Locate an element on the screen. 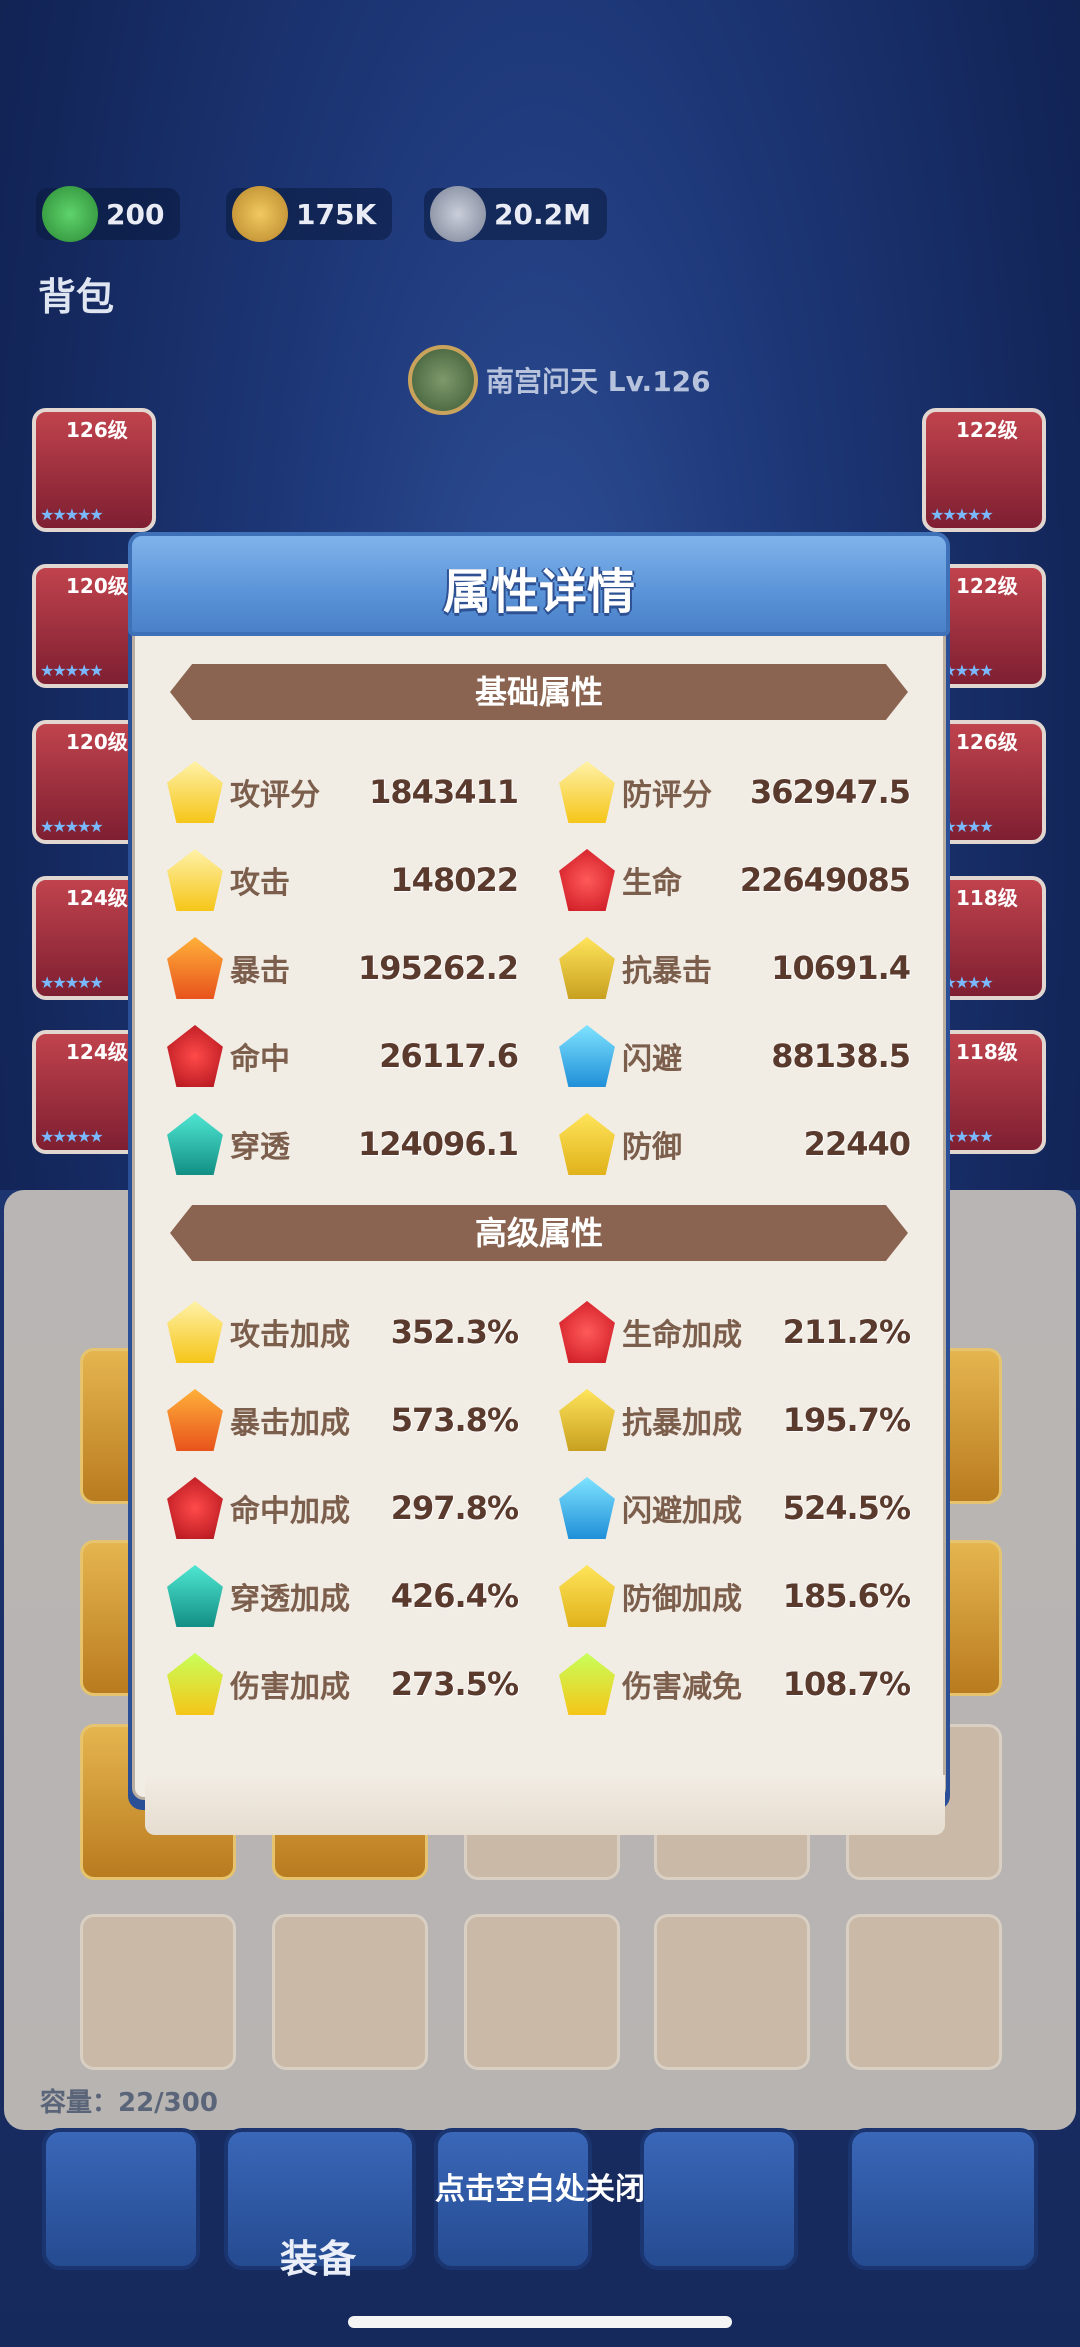 The width and height of the screenshot is (1080, 2347). close-hint: 点击空白处关闭 is located at coordinates (540, 2186).